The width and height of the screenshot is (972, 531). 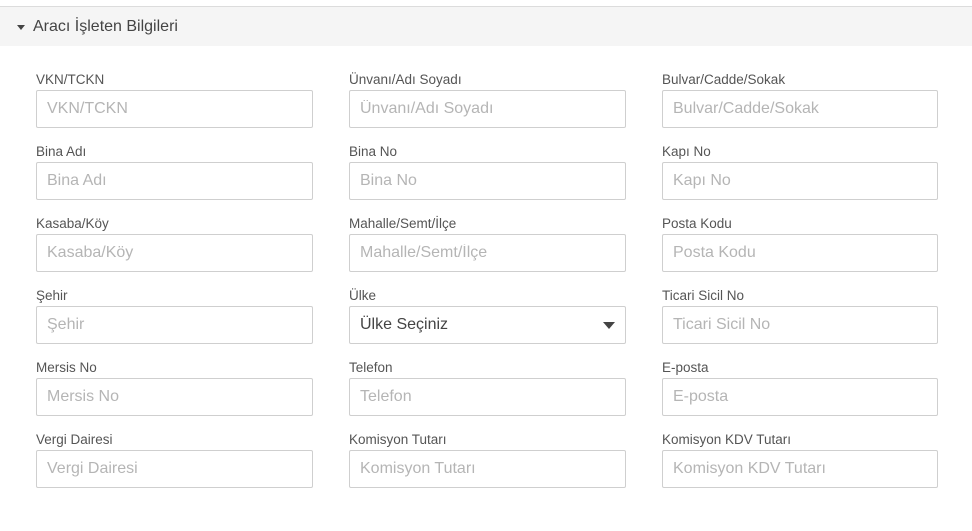 I want to click on mersis-no-input, so click(x=174, y=397).